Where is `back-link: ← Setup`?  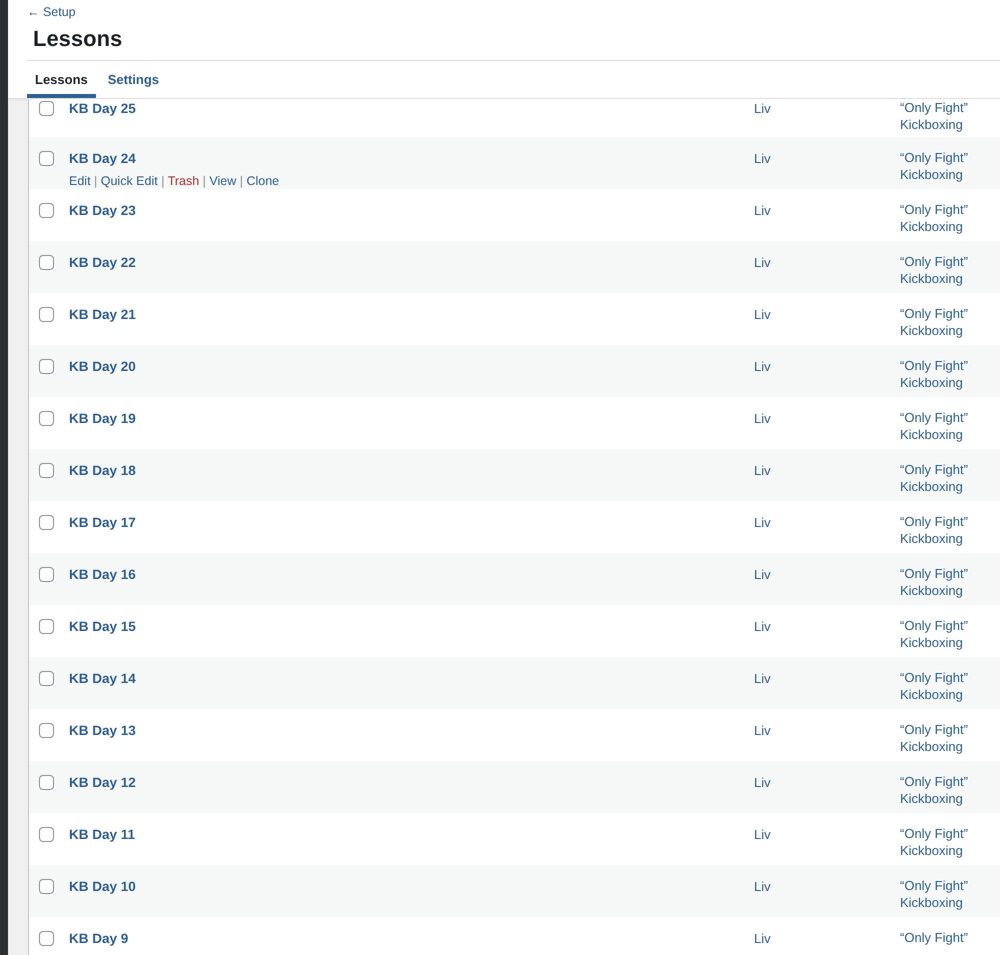 back-link: ← Setup is located at coordinates (51, 12).